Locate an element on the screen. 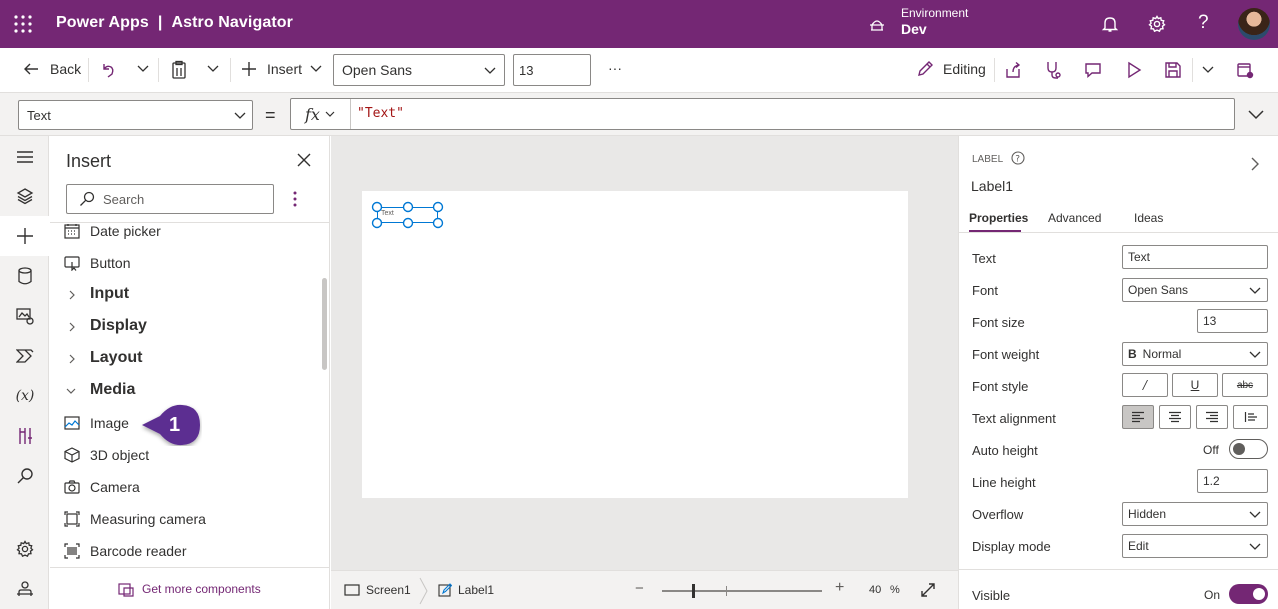 This screenshot has width=1278, height=609. components-icon is located at coordinates (126, 590).